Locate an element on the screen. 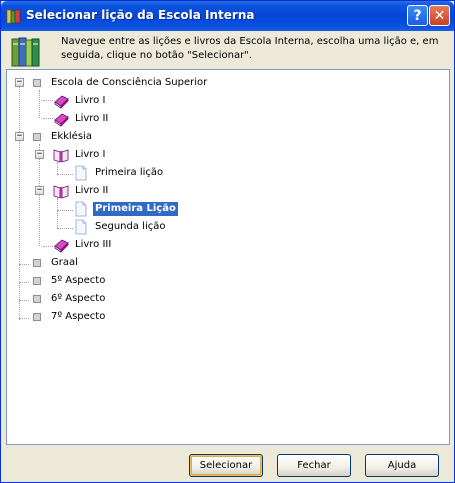 The image size is (455, 483). tree-node-label: Graal is located at coordinates (64, 262).